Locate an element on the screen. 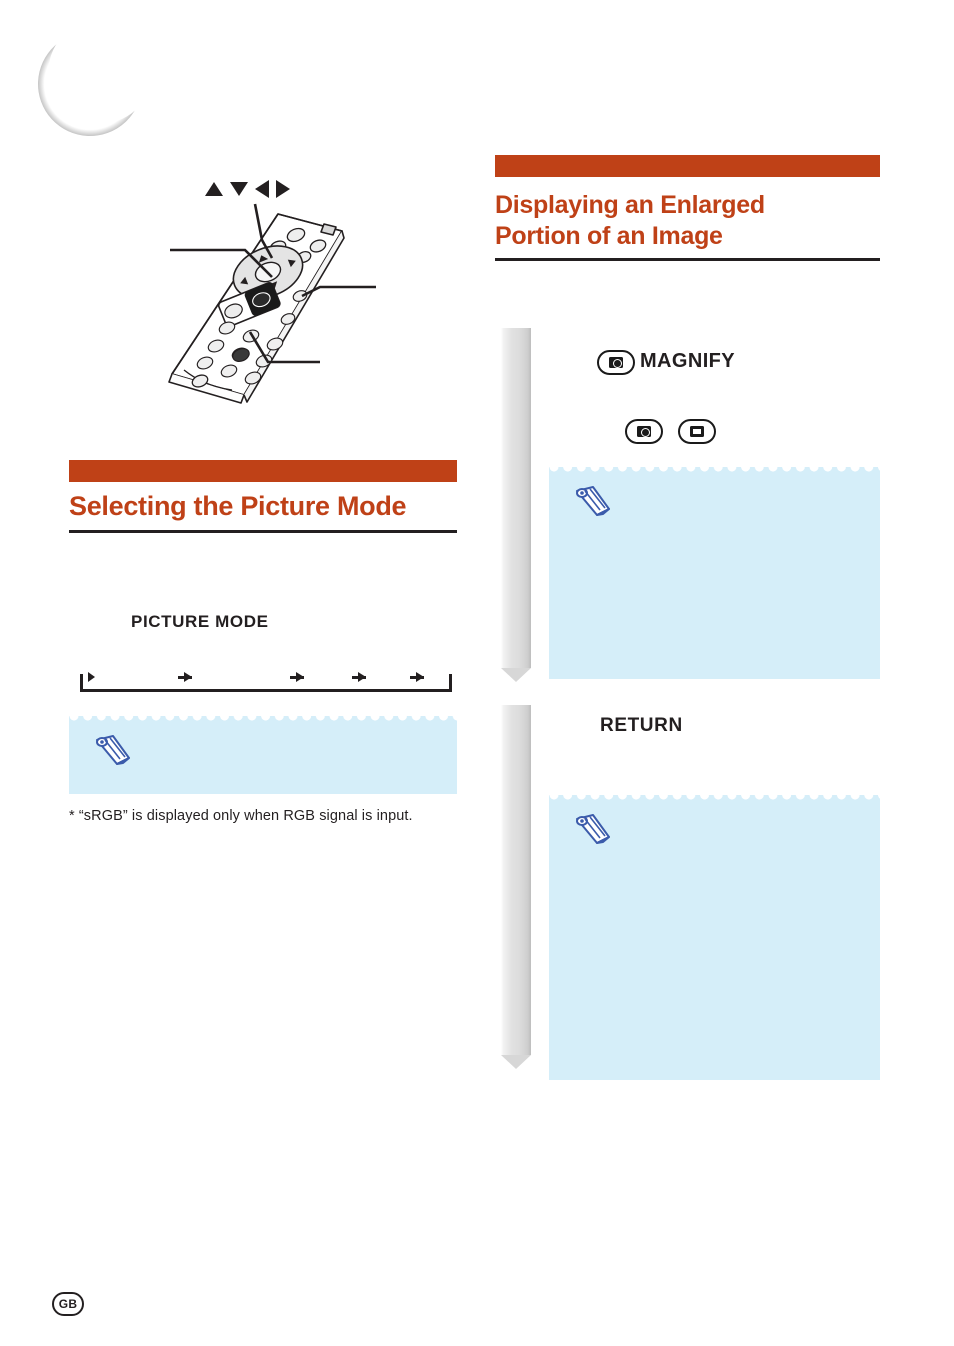  left-section-rule is located at coordinates (263, 531).